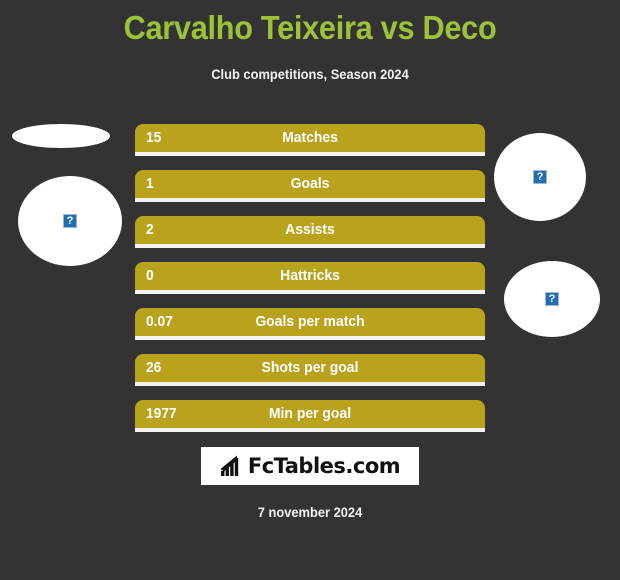  What do you see at coordinates (324, 466) in the screenshot?
I see `fctables-logo-text: FcTables.com` at bounding box center [324, 466].